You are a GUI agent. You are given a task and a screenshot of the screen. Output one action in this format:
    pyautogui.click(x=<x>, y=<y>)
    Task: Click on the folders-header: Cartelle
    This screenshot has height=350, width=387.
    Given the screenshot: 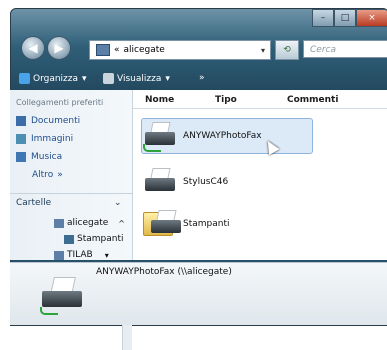 What is the action you would take?
    pyautogui.click(x=33, y=203)
    